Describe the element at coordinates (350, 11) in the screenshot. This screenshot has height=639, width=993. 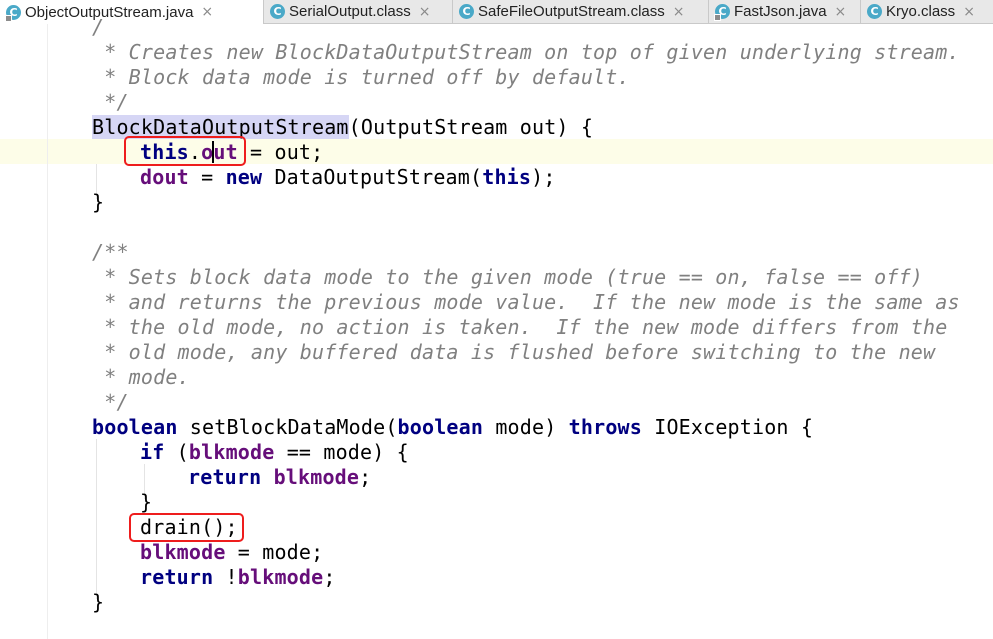
I see `tab-label: SerialOutput.class` at that location.